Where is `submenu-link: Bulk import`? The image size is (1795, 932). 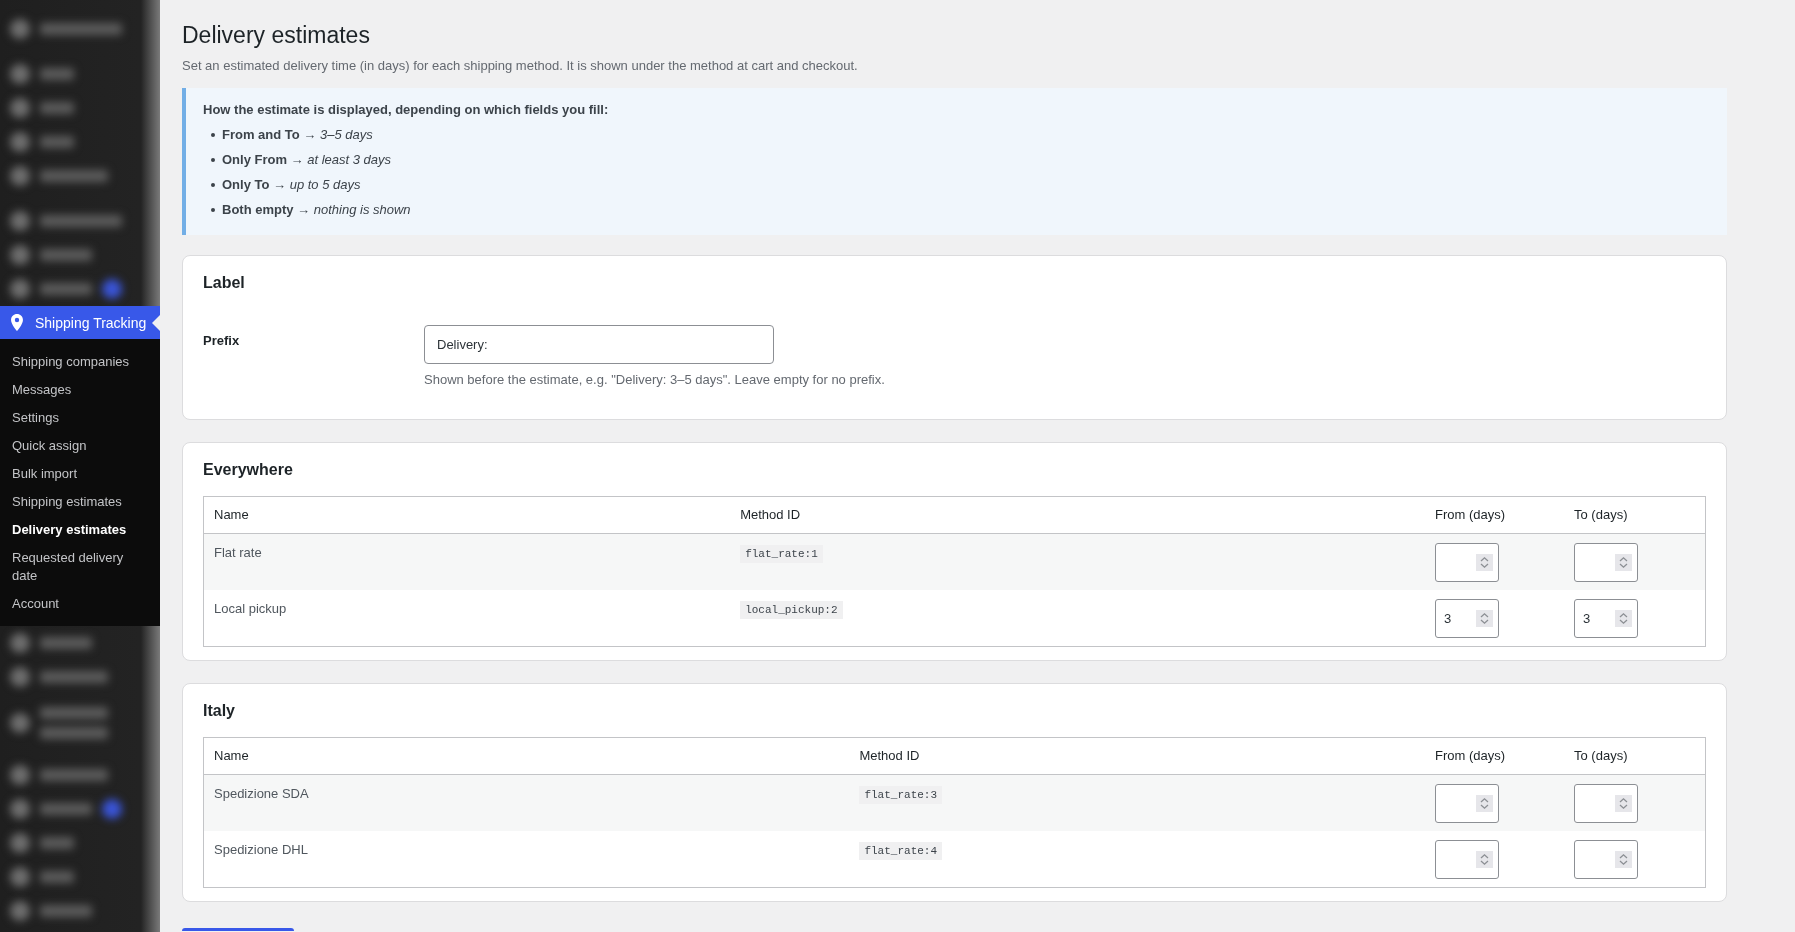 submenu-link: Bulk import is located at coordinates (80, 474).